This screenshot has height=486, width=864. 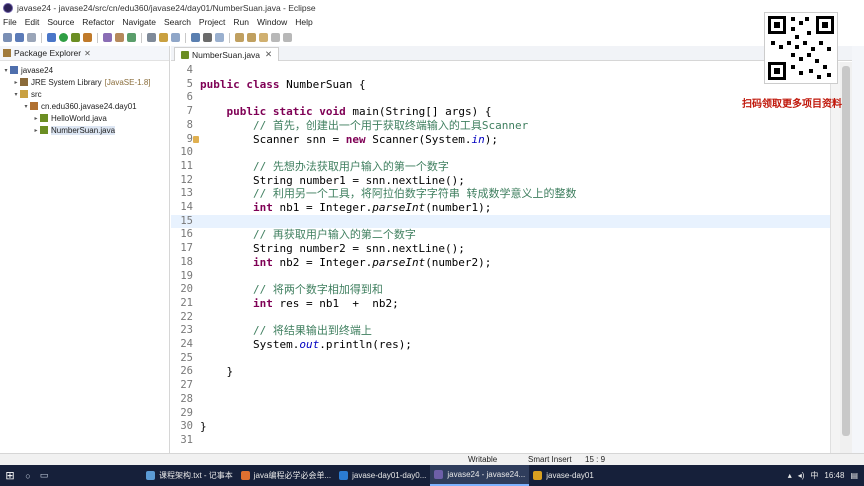 I want to click on qr-code-image, so click(x=801, y=48).